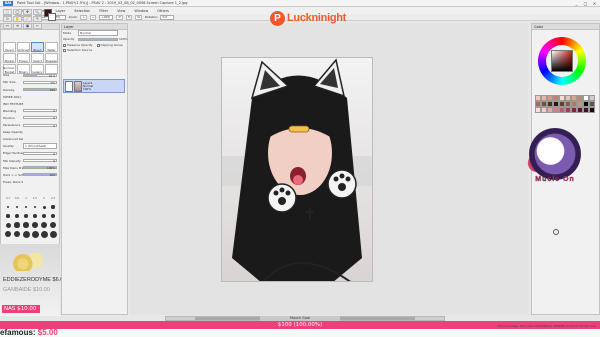 The image size is (600, 337). Describe the element at coordinates (163, 11) in the screenshot. I see `menu-others: Others` at that location.